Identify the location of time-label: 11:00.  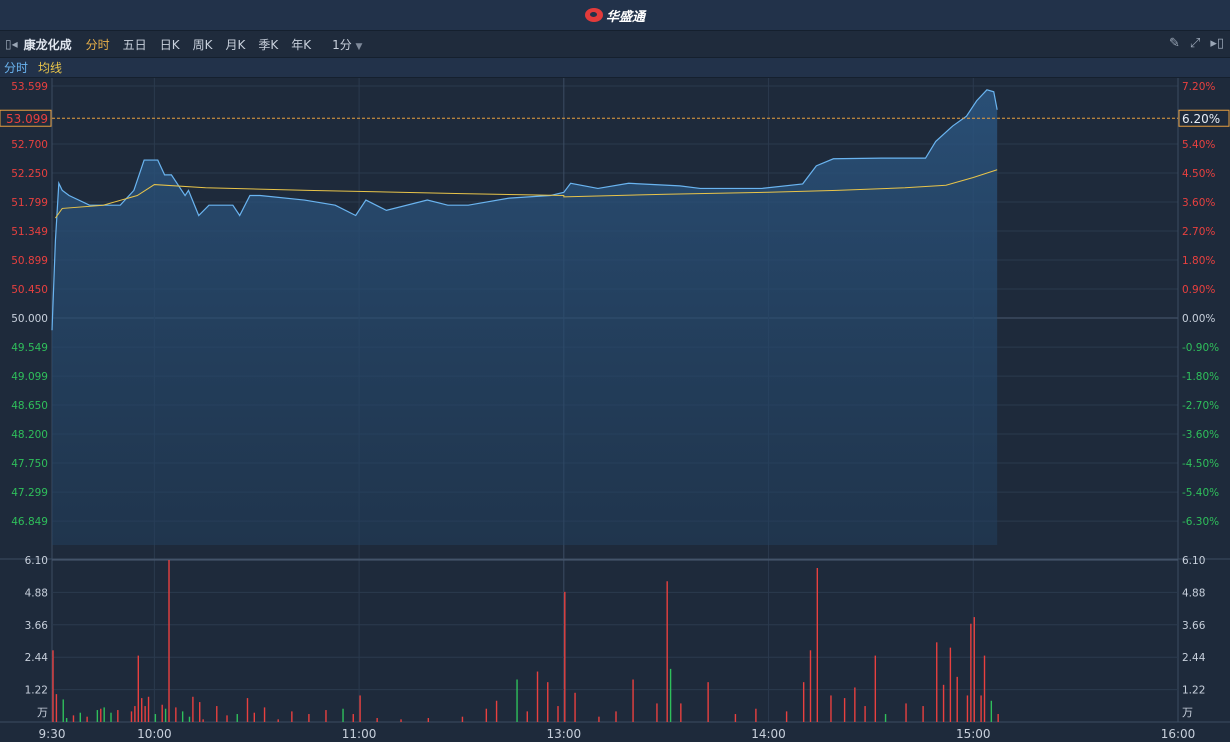
(359, 734).